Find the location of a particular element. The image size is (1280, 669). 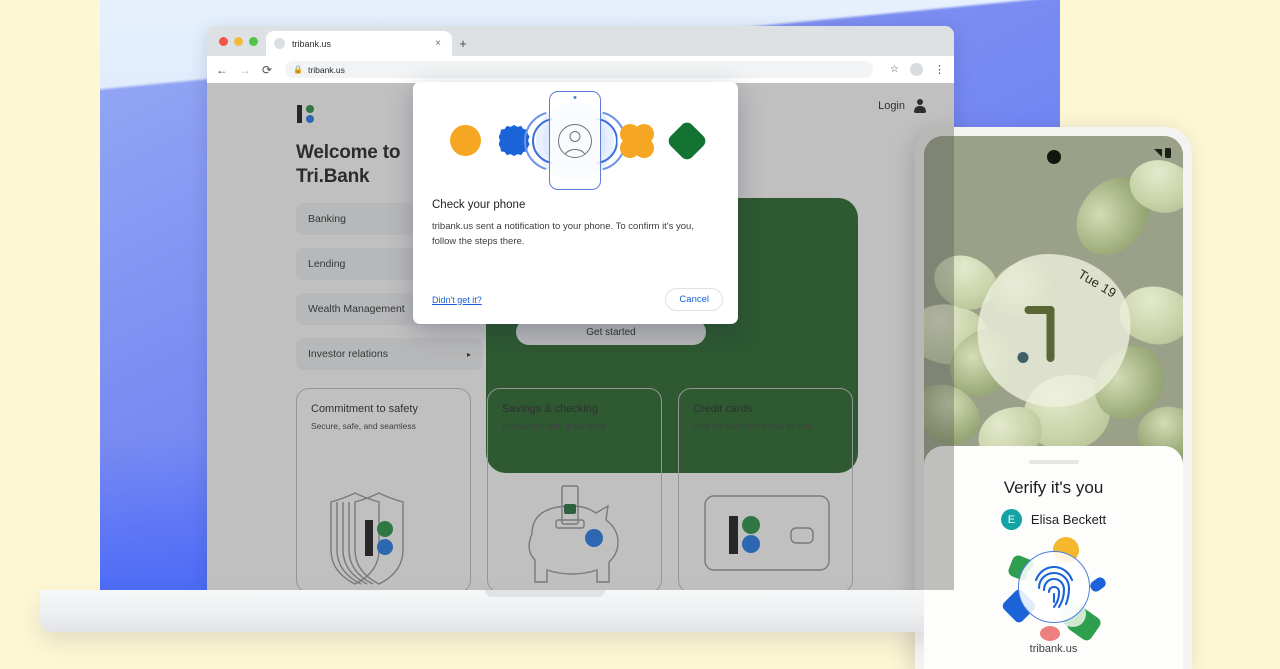

credit-card-icon is located at coordinates (767, 533).